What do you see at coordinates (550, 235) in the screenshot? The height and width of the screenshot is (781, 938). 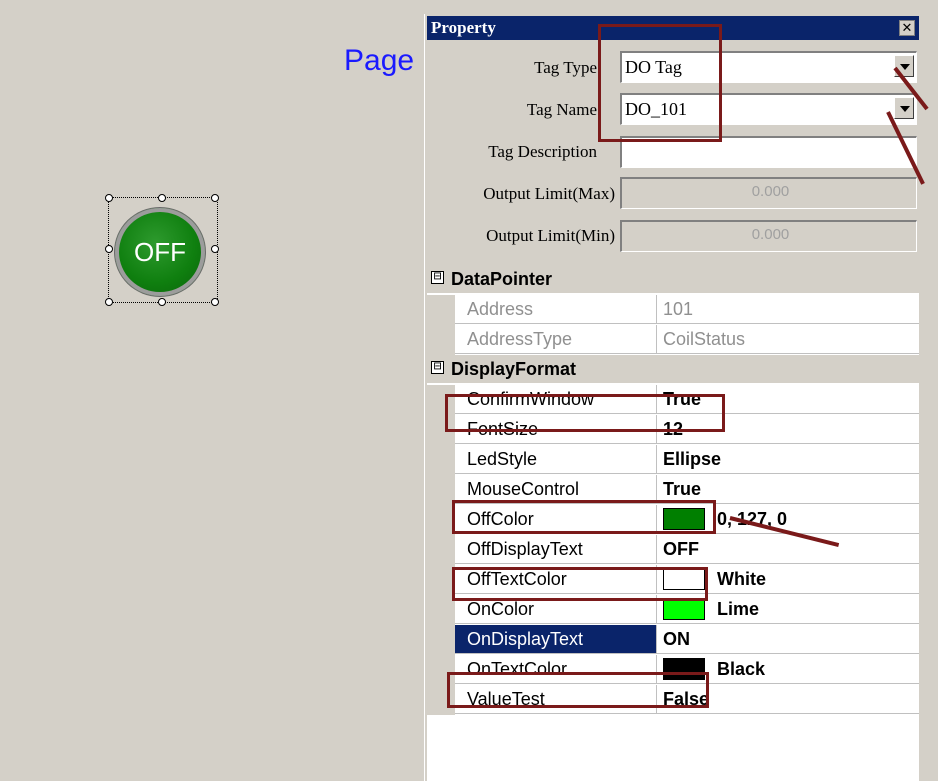 I see `output-limit-min-label: Output Limit(Min)` at bounding box center [550, 235].